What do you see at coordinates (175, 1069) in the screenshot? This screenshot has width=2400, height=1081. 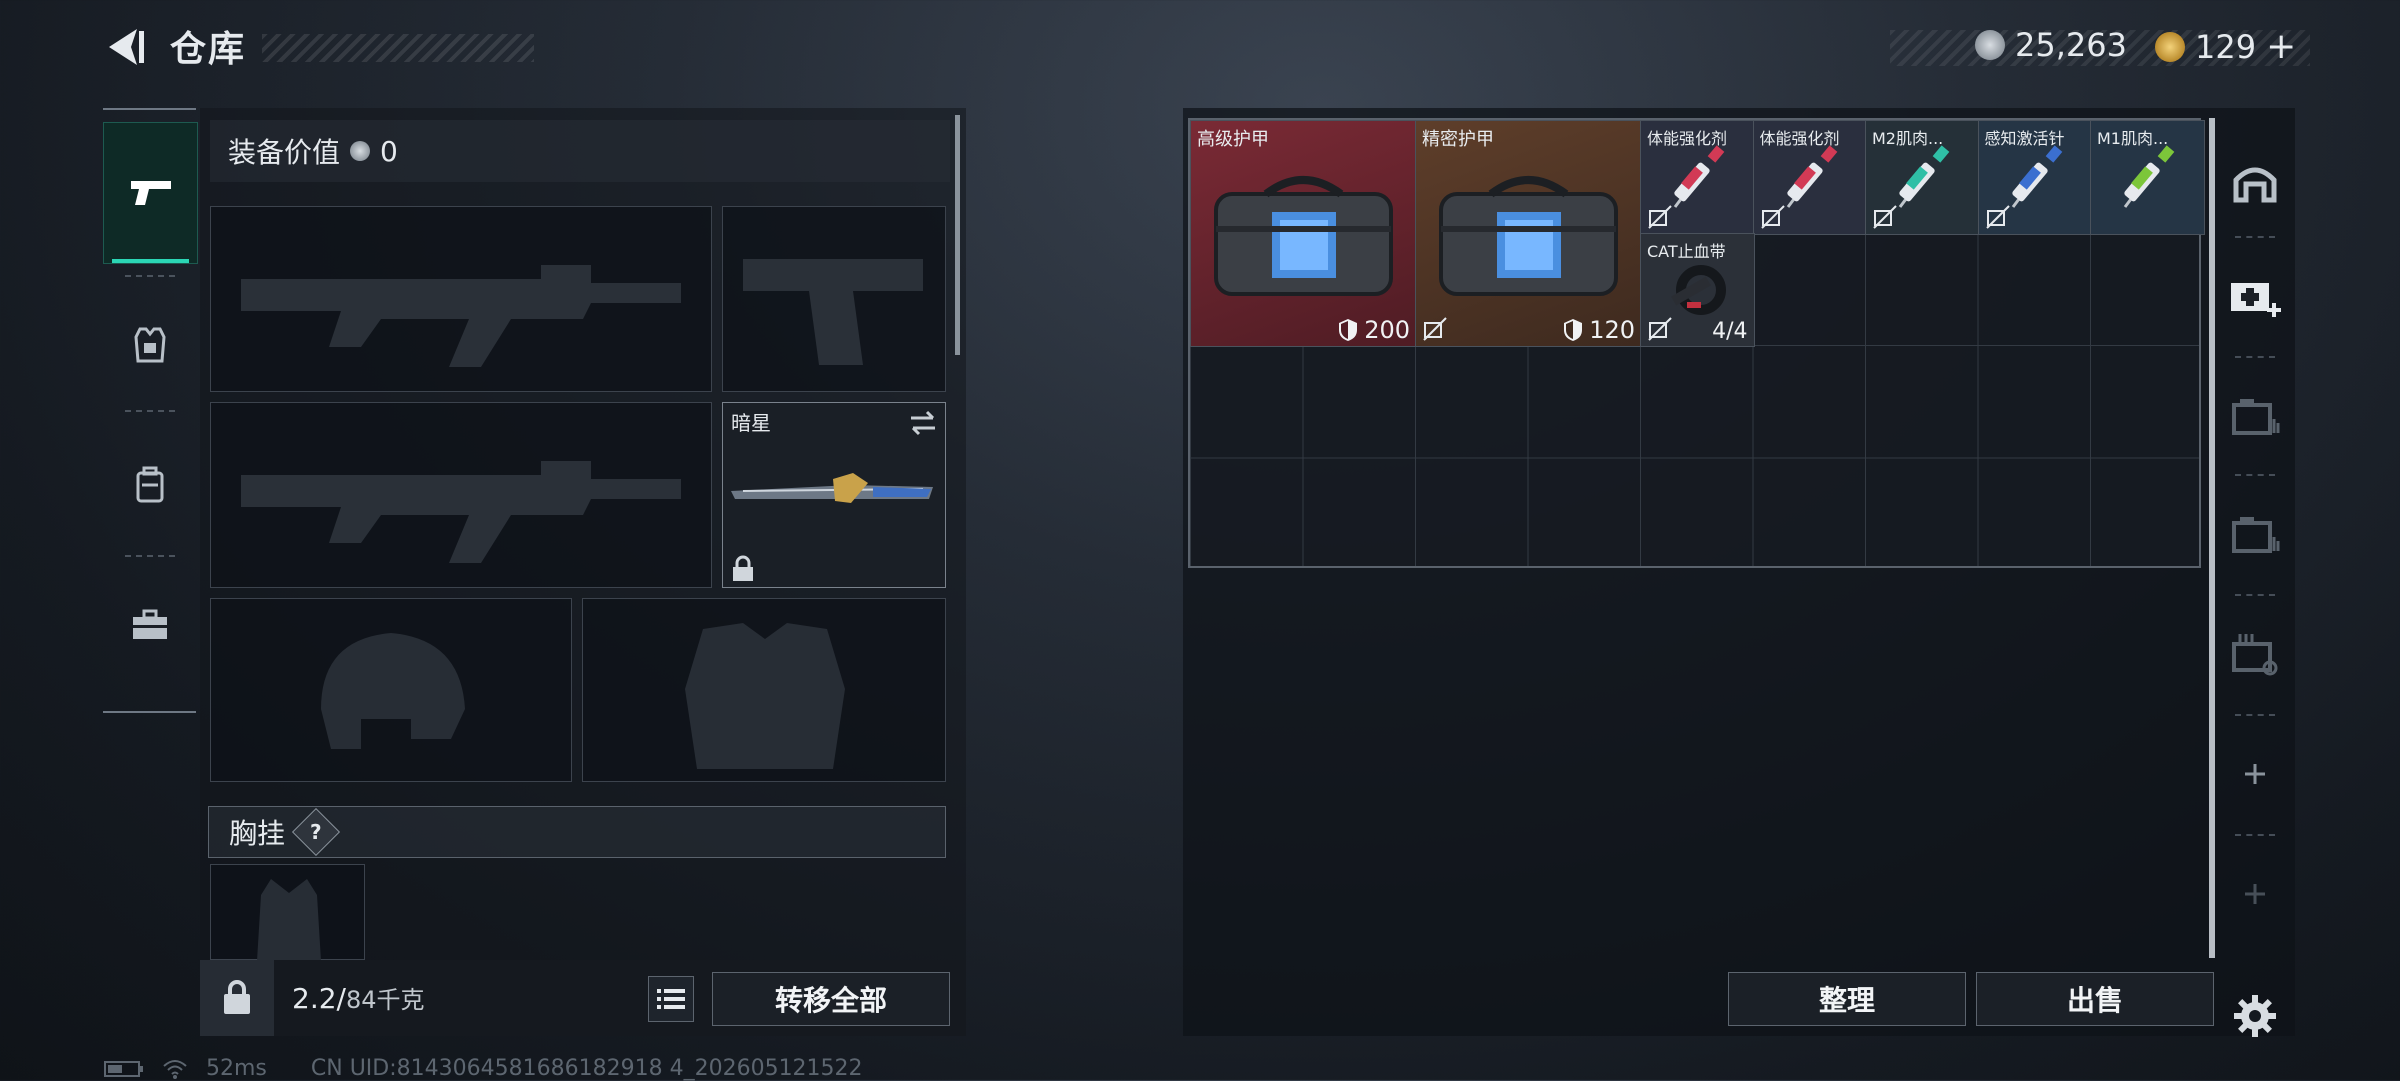 I see `wifi-icon` at bounding box center [175, 1069].